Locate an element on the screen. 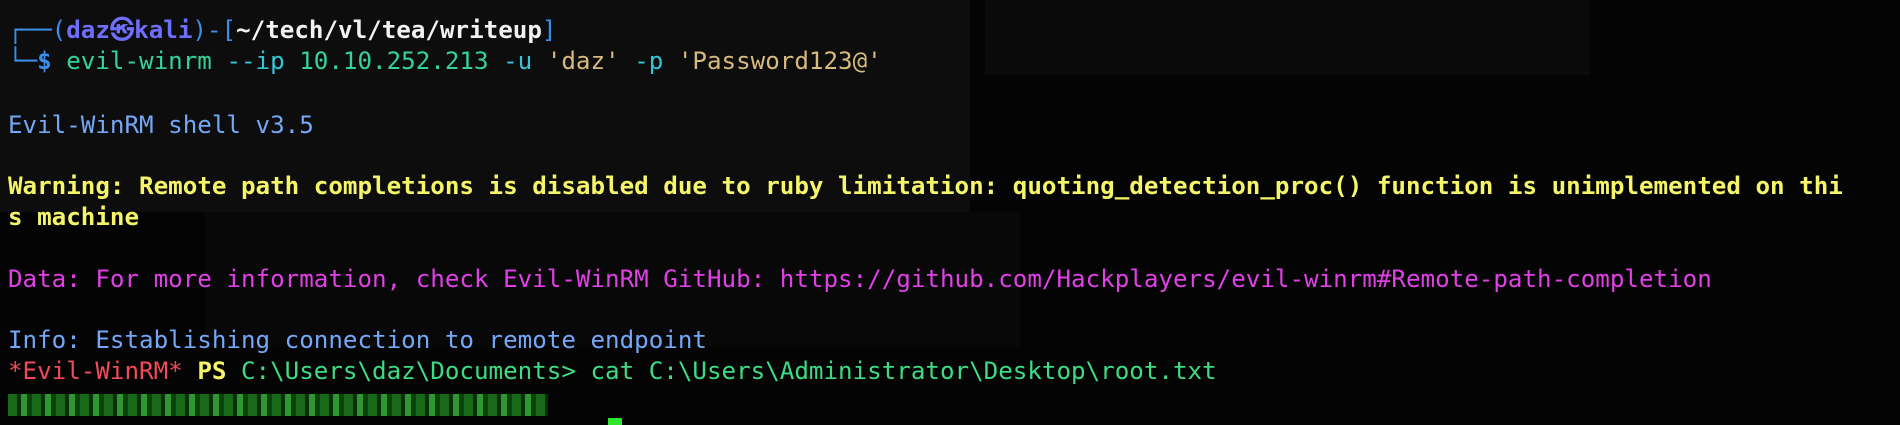 Image resolution: width=1900 pixels, height=425 pixels. command-flag: -u is located at coordinates (518, 61).